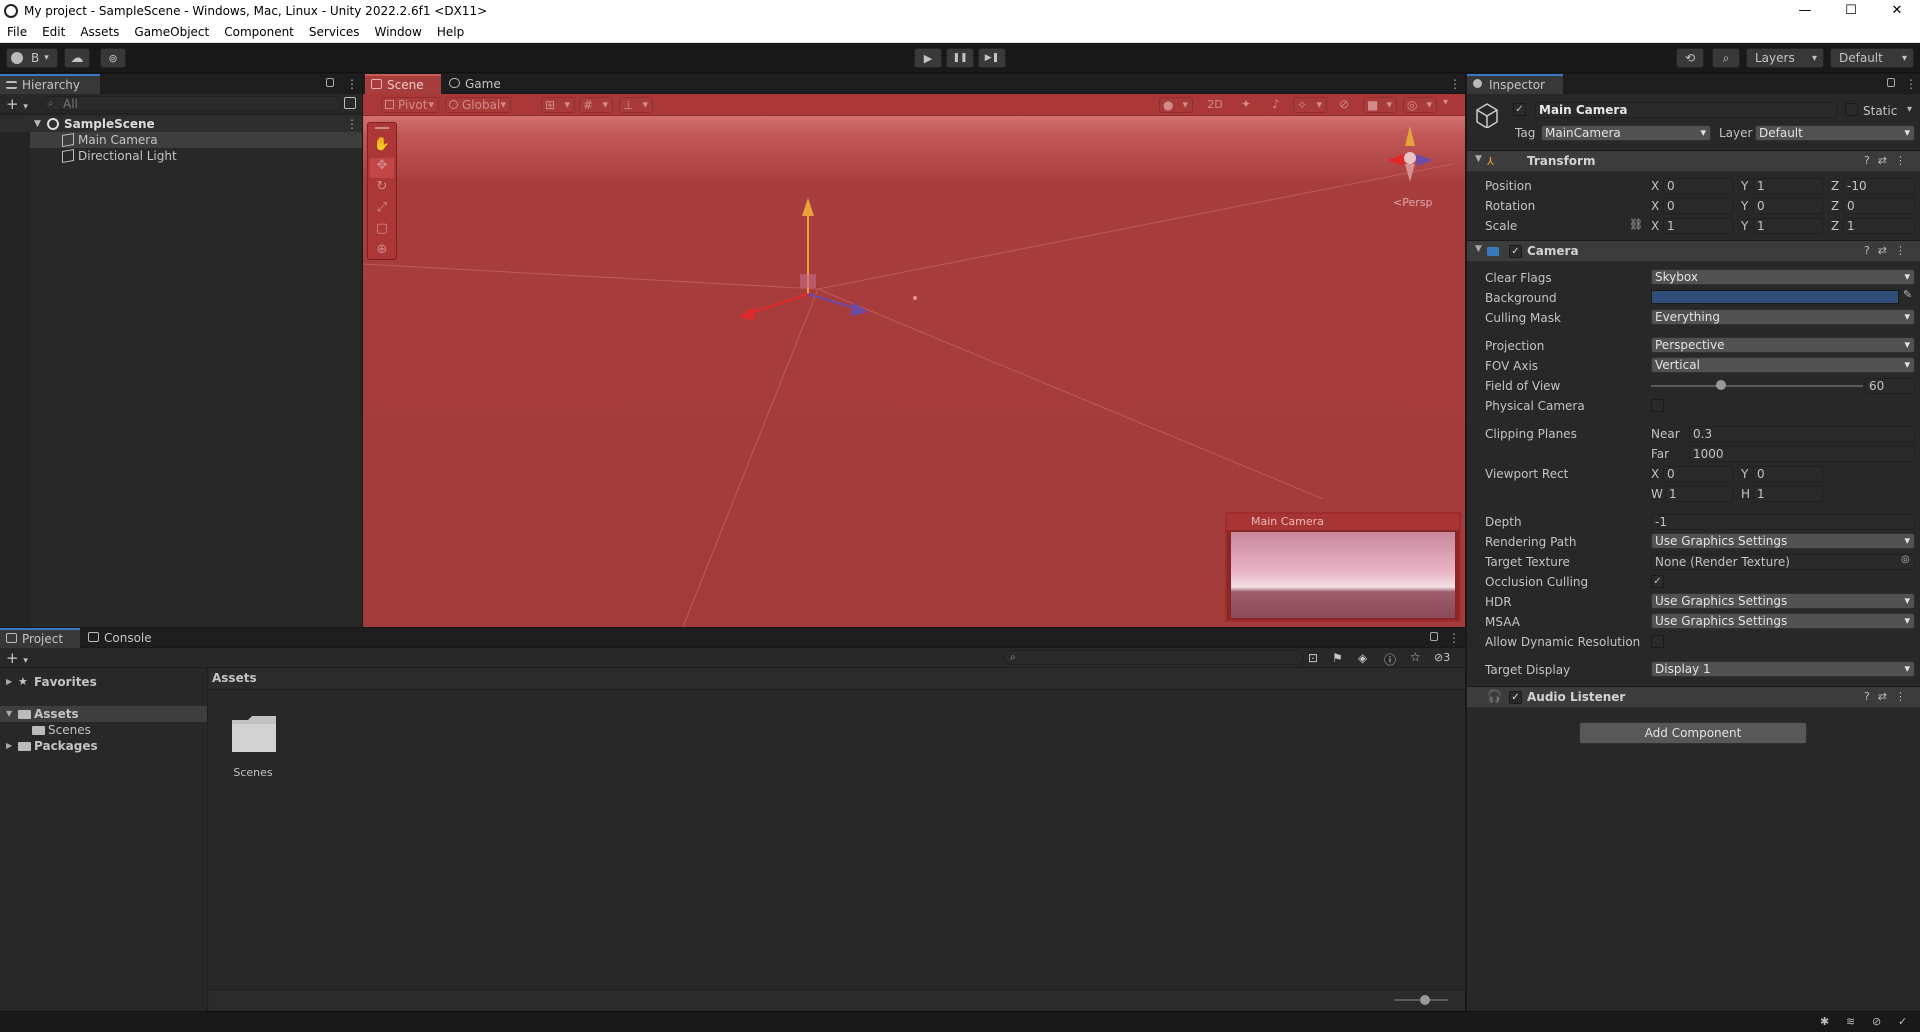 The width and height of the screenshot is (1920, 1032). I want to click on favorites-item: ▶ ★ Favorites, so click(103, 682).